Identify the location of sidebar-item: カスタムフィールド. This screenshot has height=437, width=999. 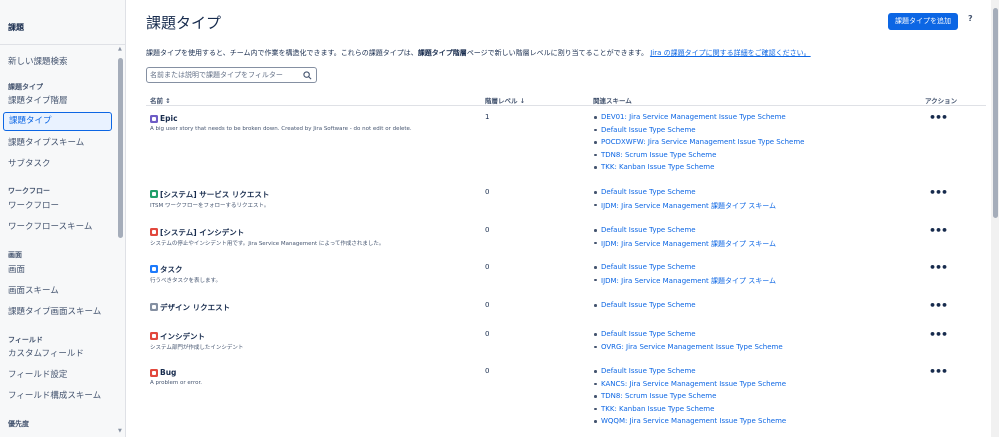
(57, 354).